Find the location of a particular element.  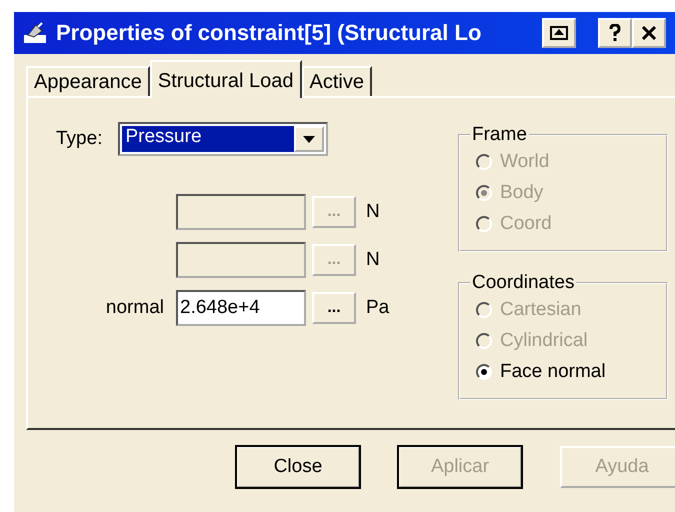

group-title: Coordinates is located at coordinates (523, 283).